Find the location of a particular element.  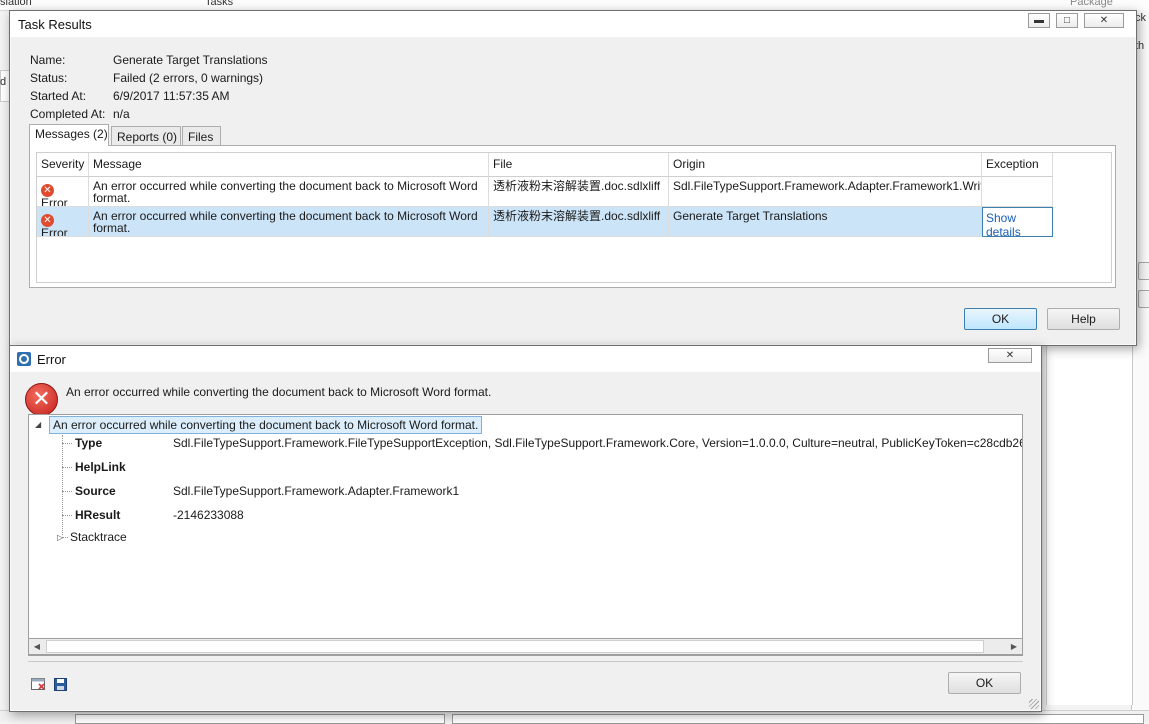

column-file: File is located at coordinates (579, 165).